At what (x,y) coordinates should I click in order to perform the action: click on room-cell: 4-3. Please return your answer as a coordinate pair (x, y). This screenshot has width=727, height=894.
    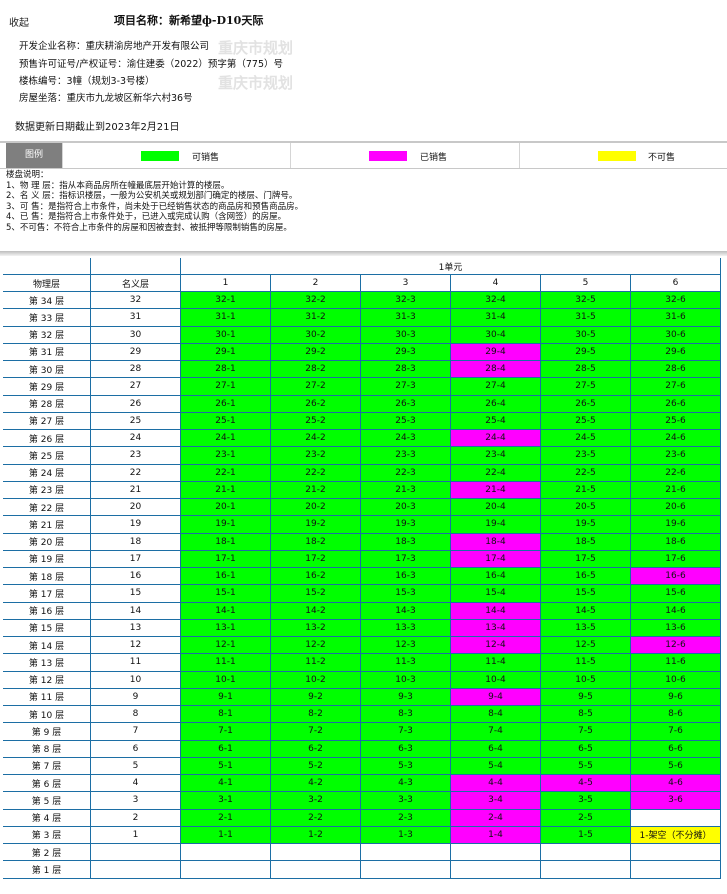
    Looking at the image, I should click on (406, 784).